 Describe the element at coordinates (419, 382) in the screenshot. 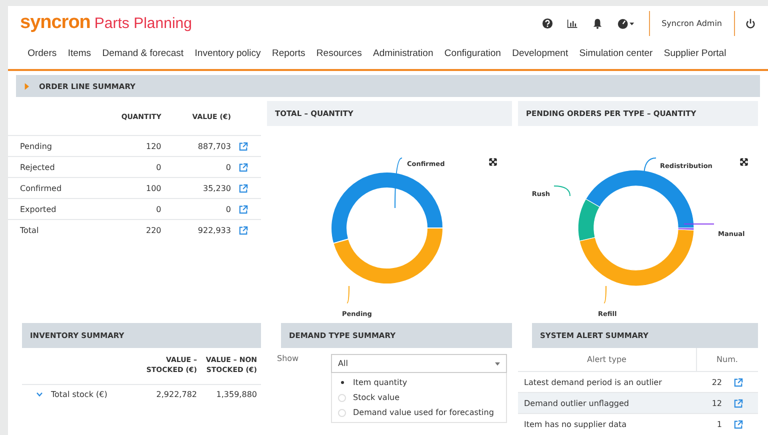

I see `radio-option: Item quantity` at that location.